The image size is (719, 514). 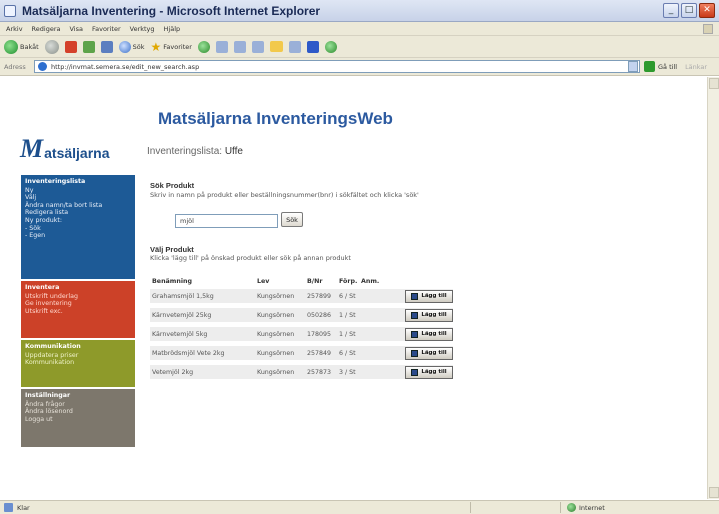 What do you see at coordinates (53, 346) in the screenshot?
I see `nav-heading: Kommunikation` at bounding box center [53, 346].